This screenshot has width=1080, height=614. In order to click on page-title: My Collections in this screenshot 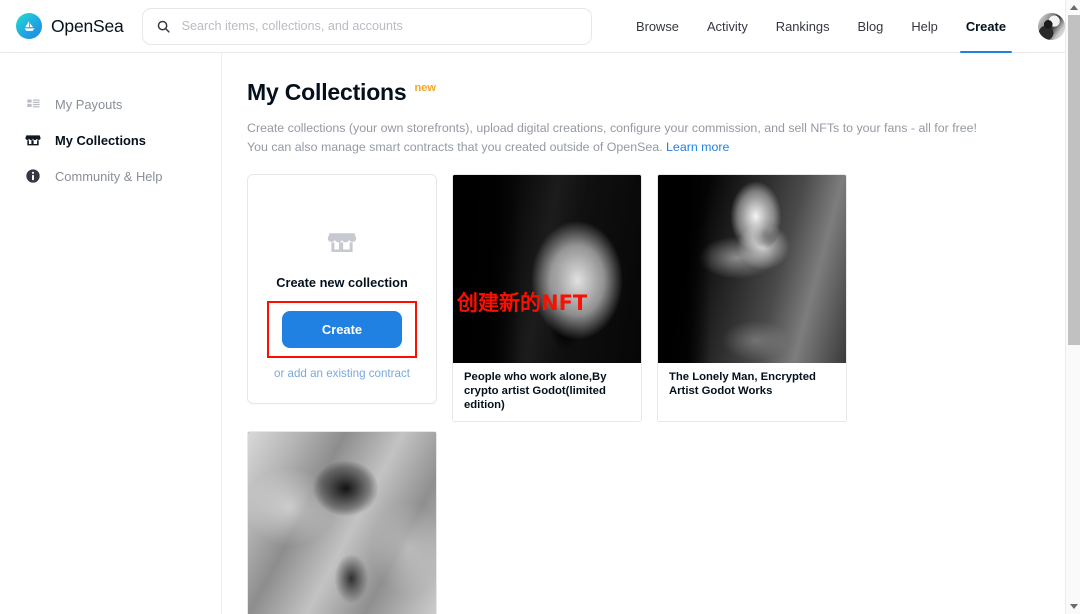, I will do `click(327, 92)`.